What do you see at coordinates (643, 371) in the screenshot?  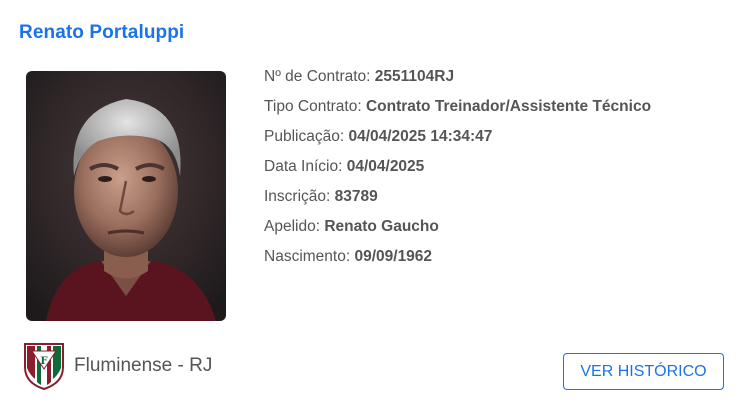 I see `view-history-button: VER HISTÓRICO` at bounding box center [643, 371].